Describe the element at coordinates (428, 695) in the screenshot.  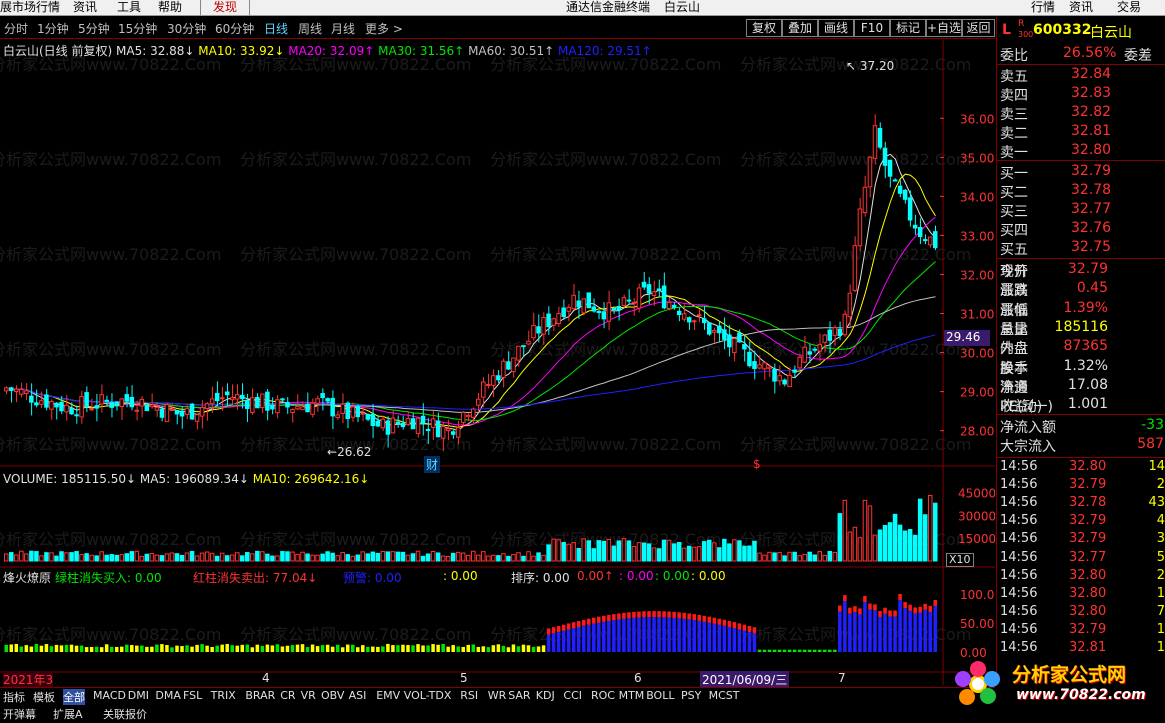
I see `indicator-tab-vol-tdx: VOL-TDX` at that location.